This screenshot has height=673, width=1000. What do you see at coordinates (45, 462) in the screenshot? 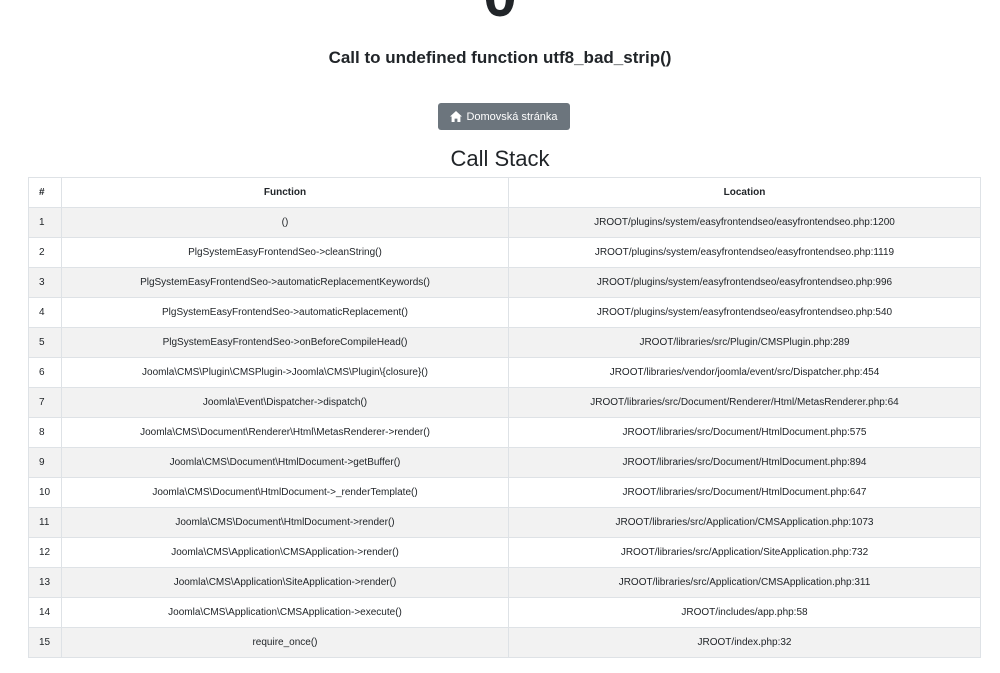
I see `cell-number: 9` at bounding box center [45, 462].